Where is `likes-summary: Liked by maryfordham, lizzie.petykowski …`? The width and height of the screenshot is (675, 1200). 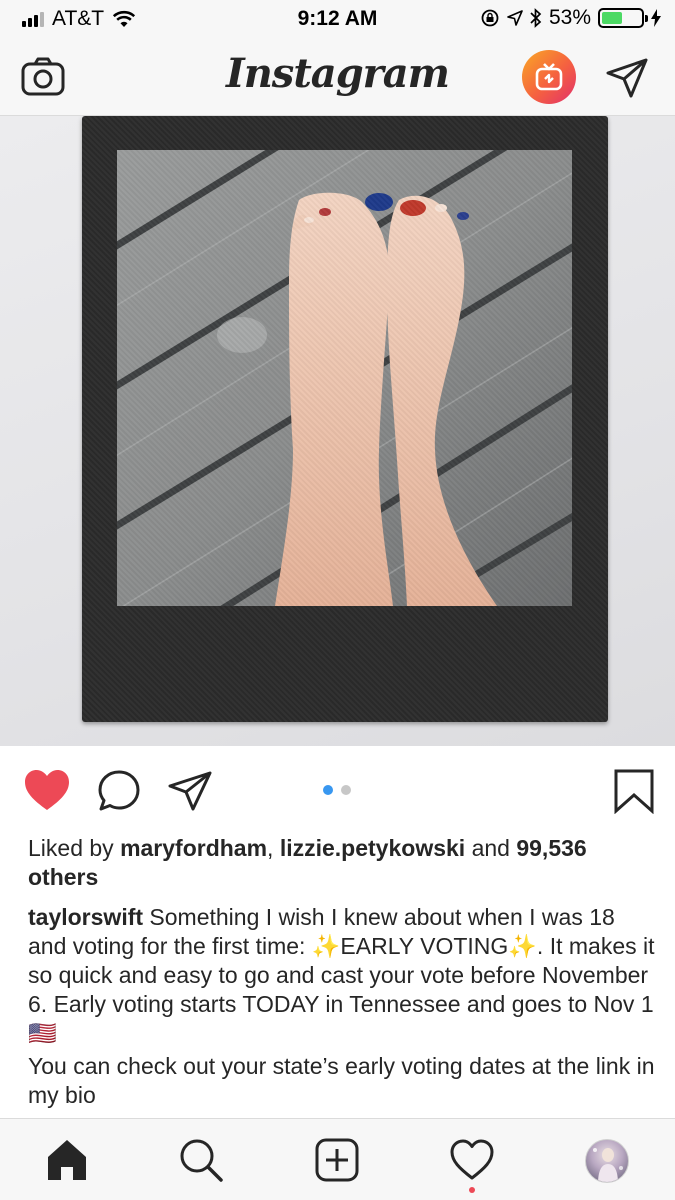 likes-summary: Liked by maryfordham, lizzie.petykowski … is located at coordinates (343, 863).